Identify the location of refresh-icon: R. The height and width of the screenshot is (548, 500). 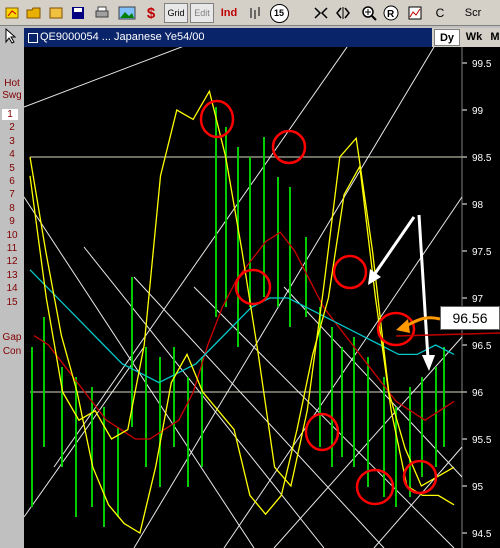
(391, 13).